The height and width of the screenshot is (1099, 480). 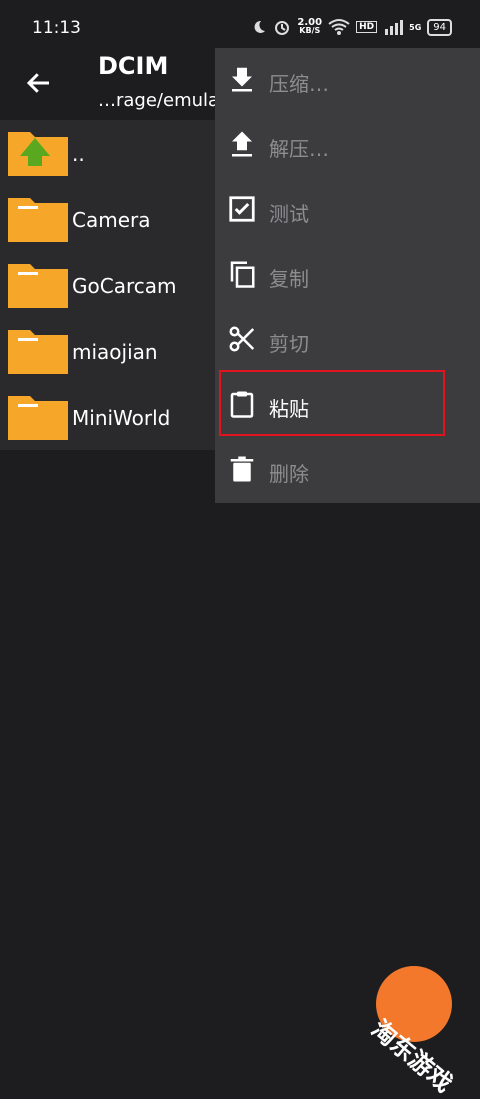 I want to click on moon-icon, so click(x=260, y=26).